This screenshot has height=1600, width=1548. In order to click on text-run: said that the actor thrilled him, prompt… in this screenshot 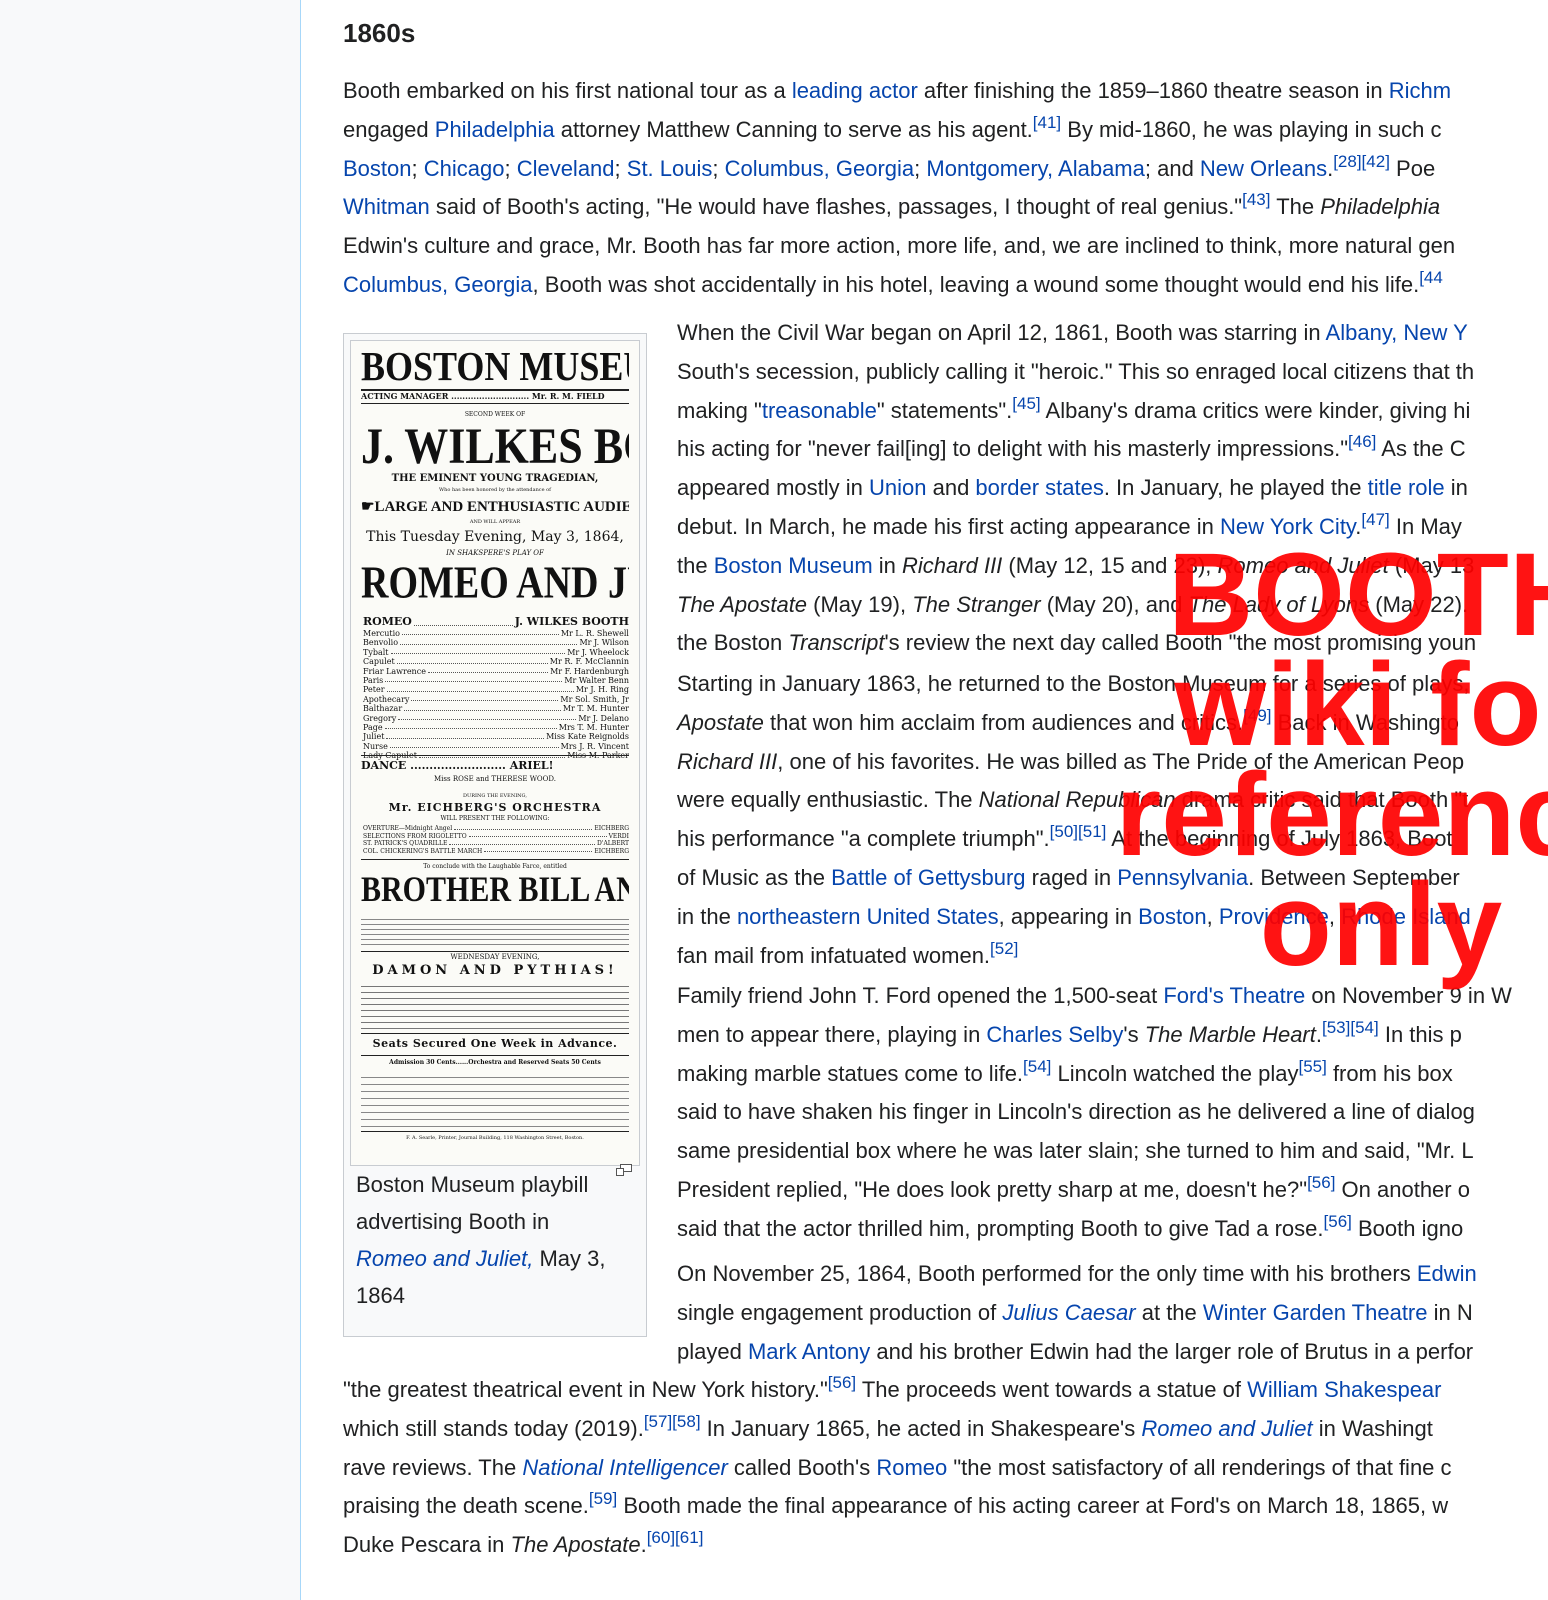, I will do `click(1000, 1228)`.